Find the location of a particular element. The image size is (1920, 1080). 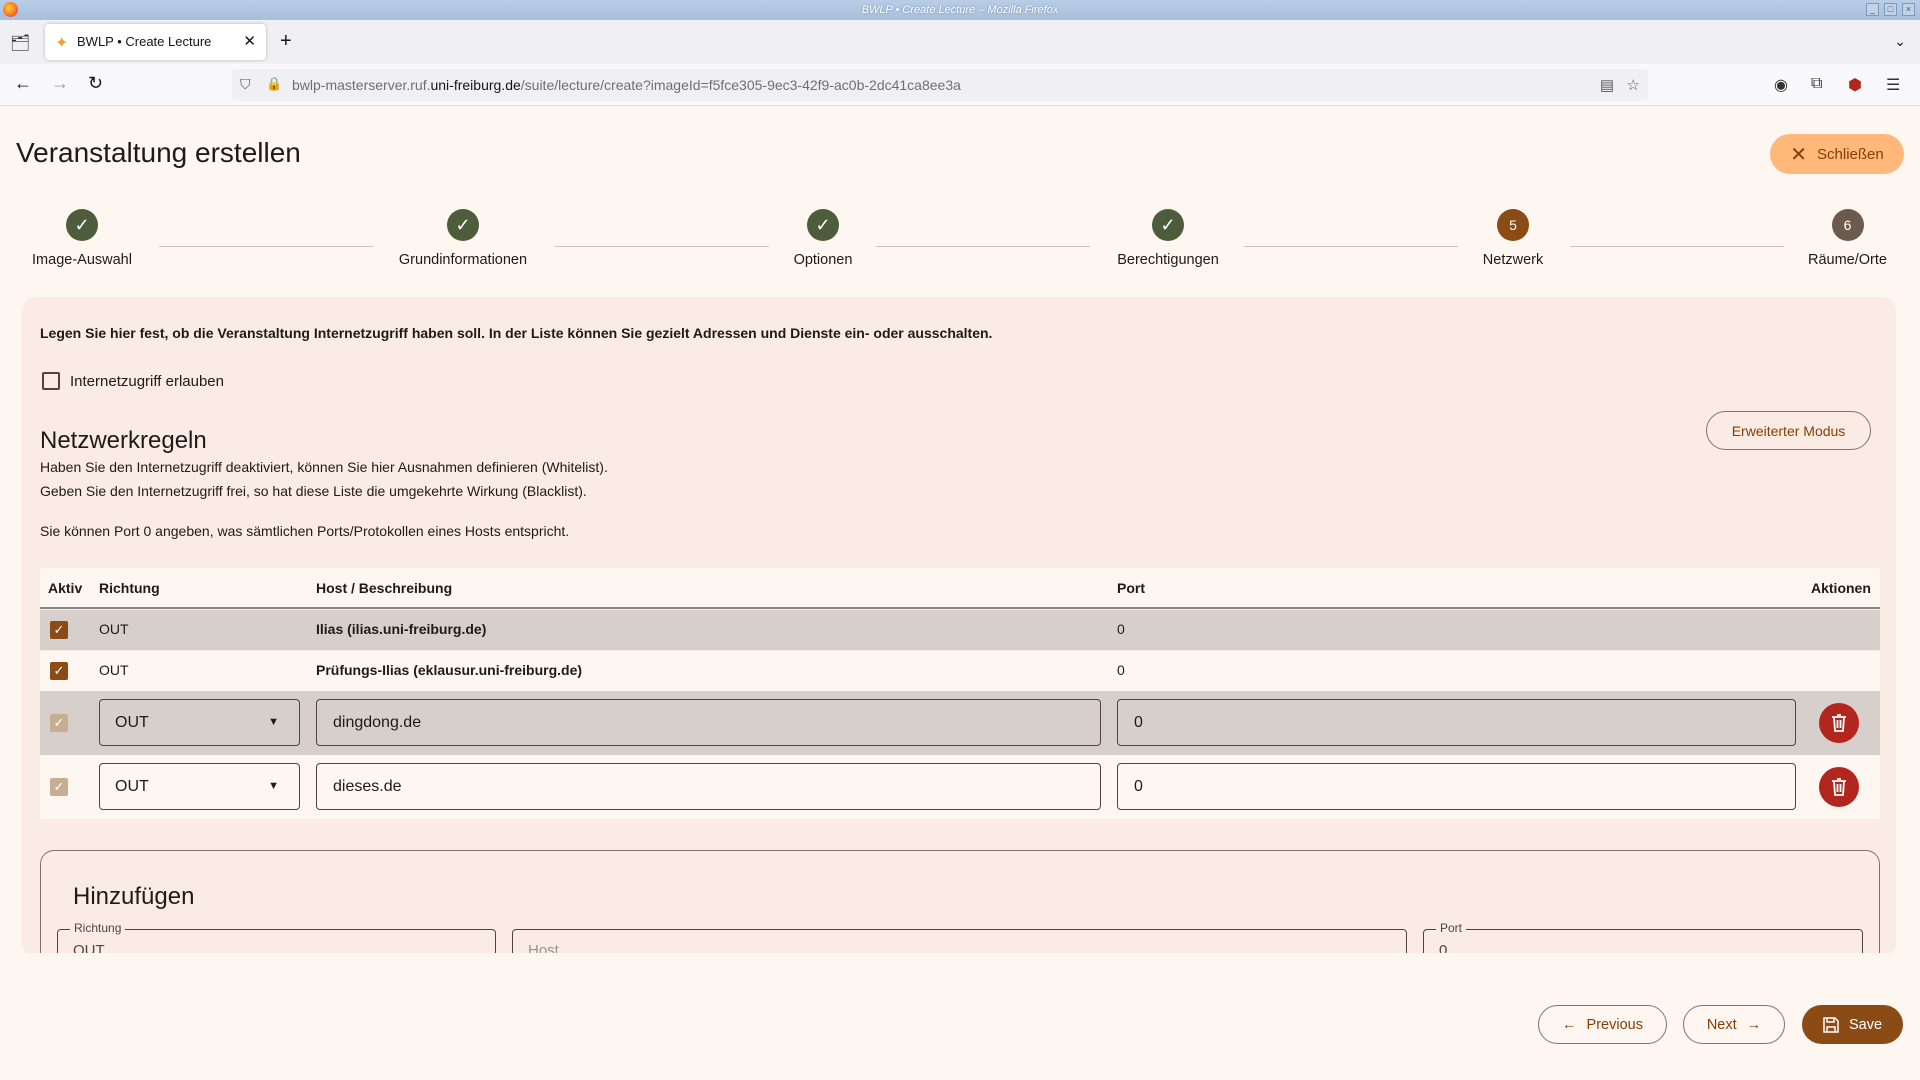

tracking-shield-icon: ⛉ is located at coordinates (245, 84).